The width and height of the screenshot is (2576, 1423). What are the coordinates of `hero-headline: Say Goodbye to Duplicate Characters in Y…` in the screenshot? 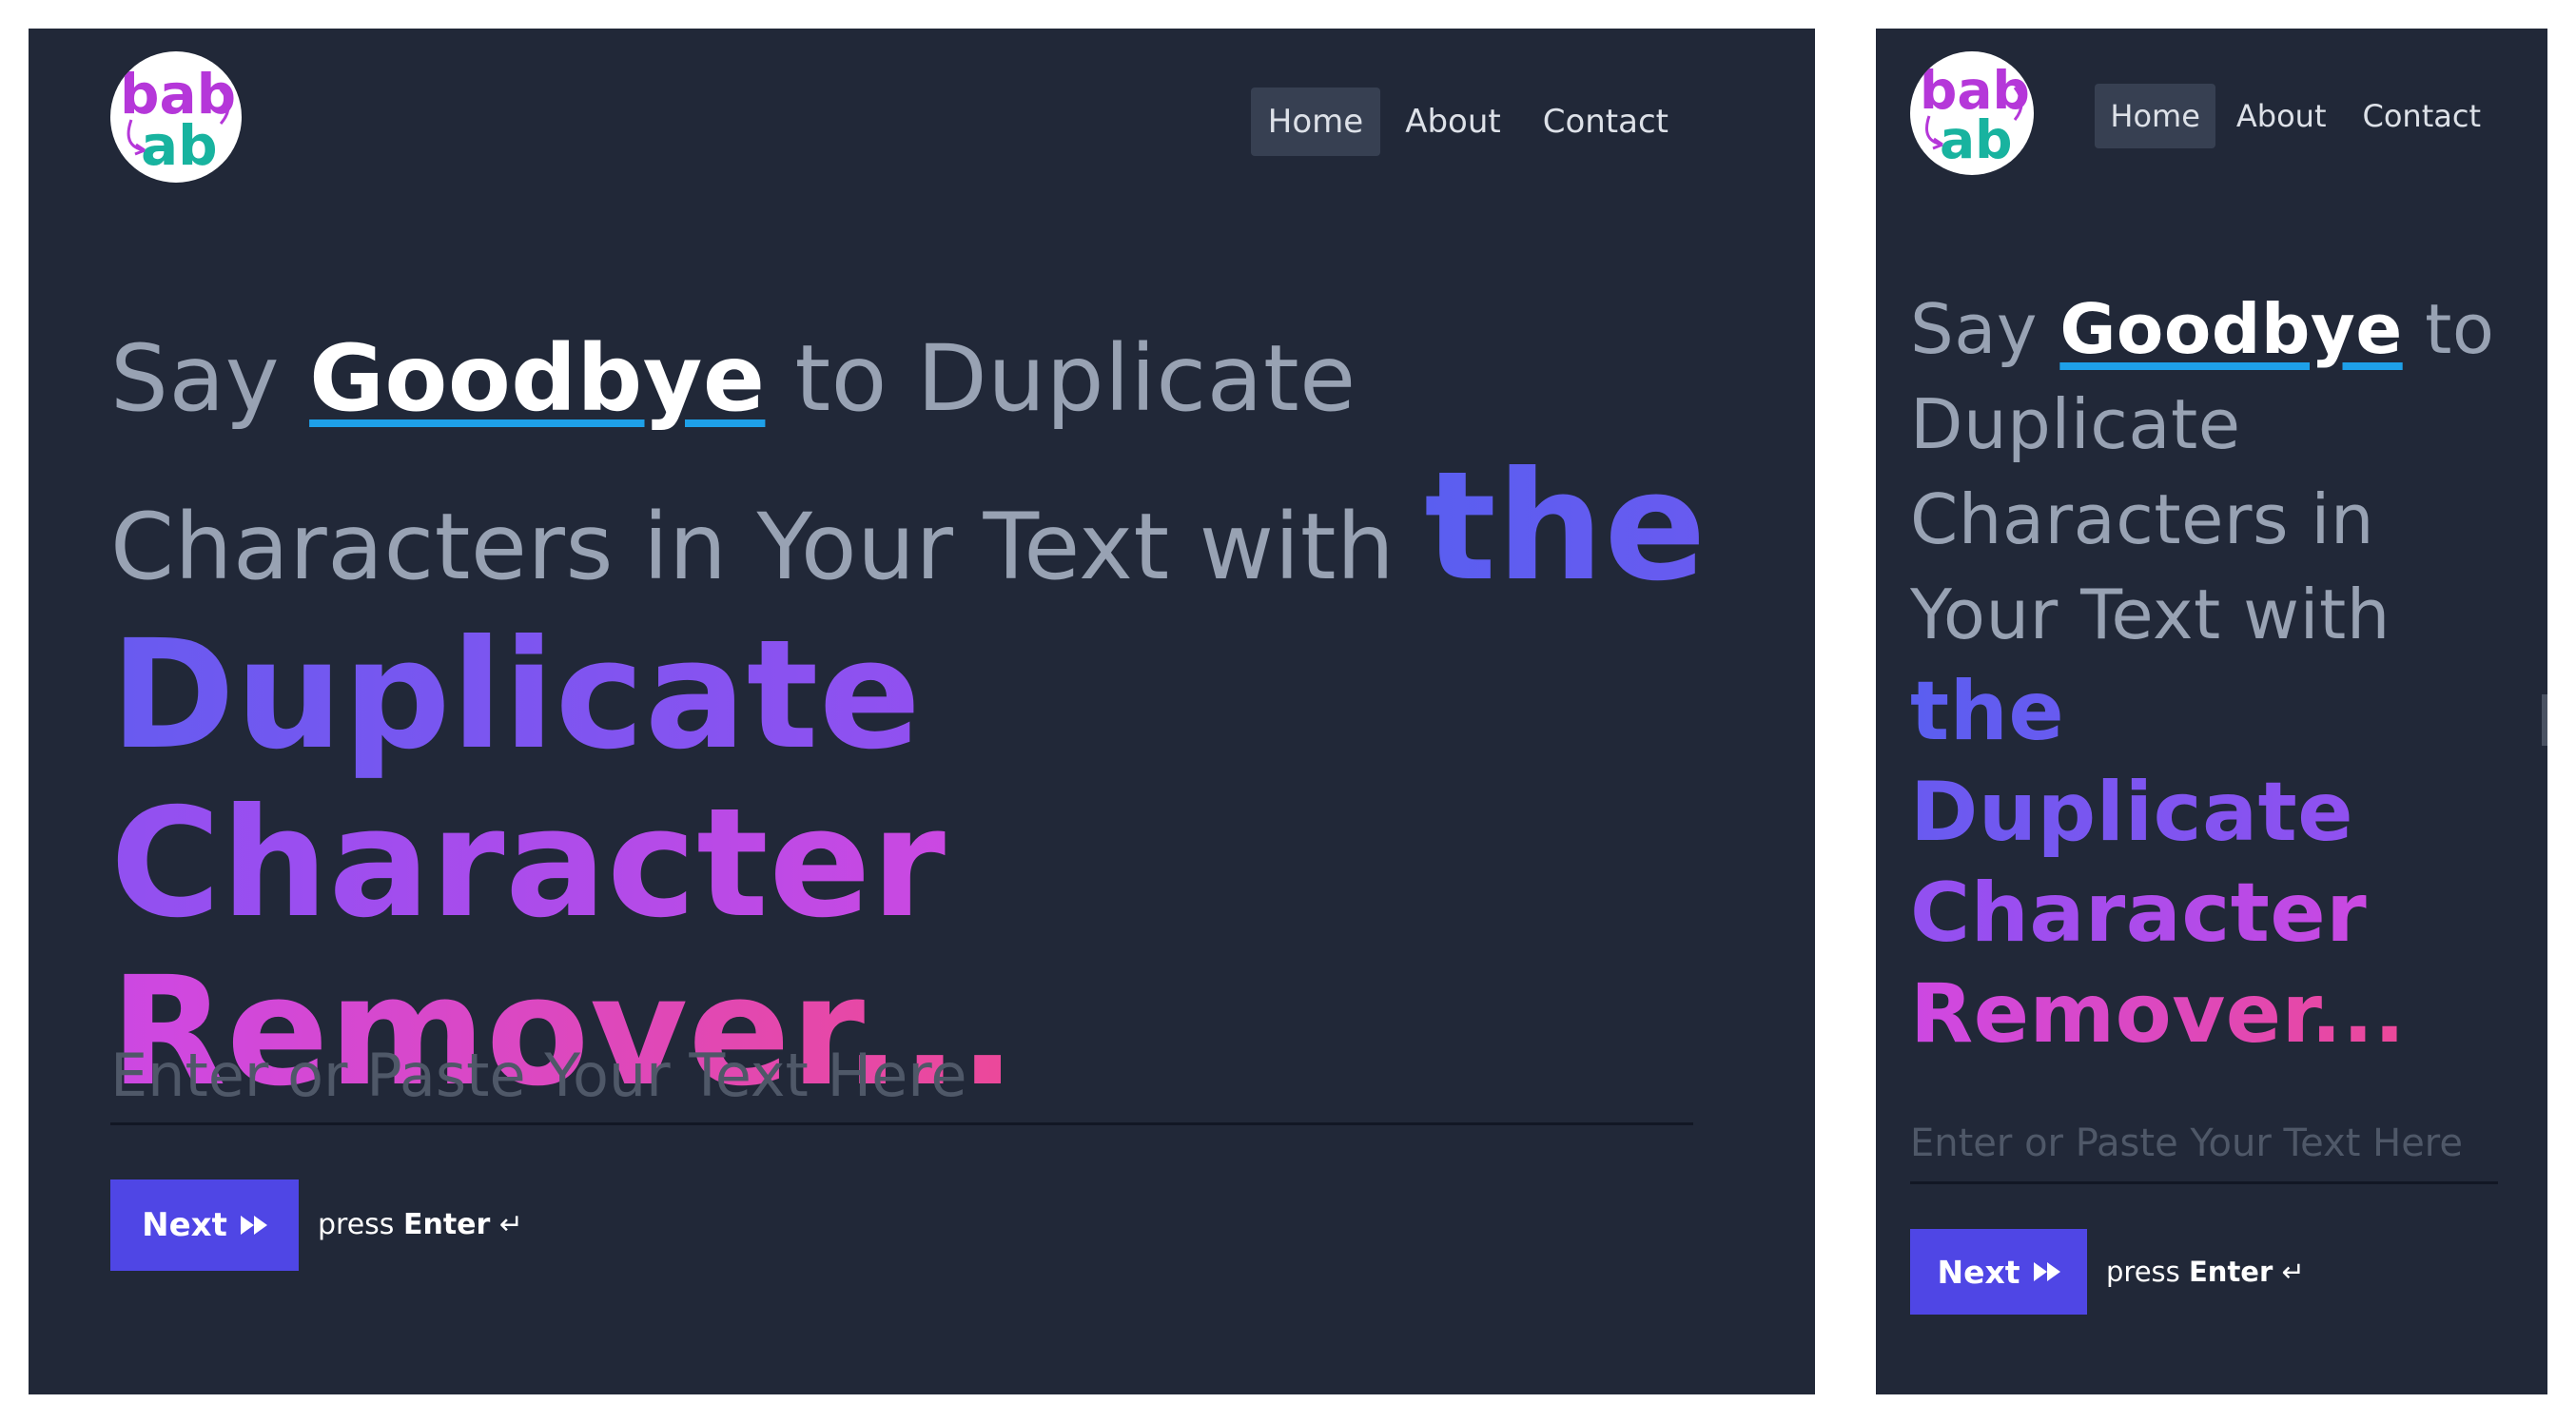 It's located at (2210, 673).